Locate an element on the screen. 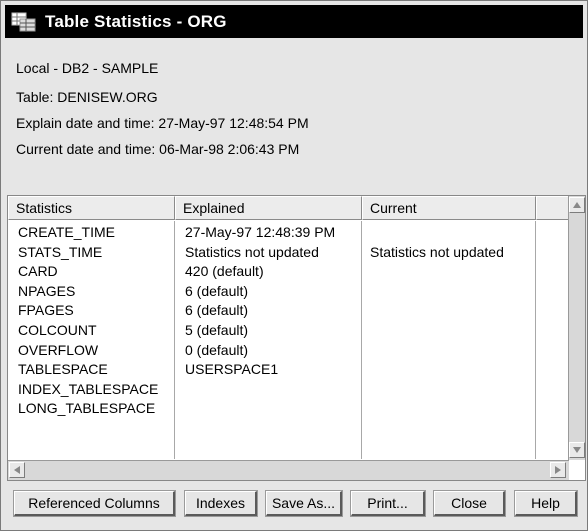 The width and height of the screenshot is (588, 531). current-column: Statistics not updated is located at coordinates (437, 321).